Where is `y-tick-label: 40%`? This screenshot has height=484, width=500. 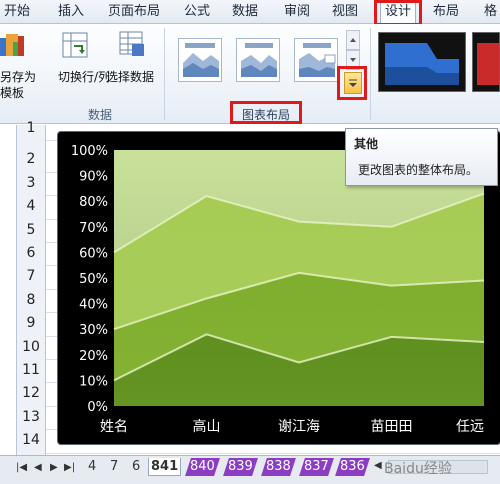 y-tick-label: 40% is located at coordinates (93, 305).